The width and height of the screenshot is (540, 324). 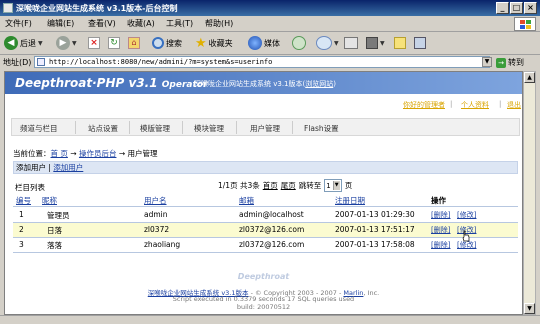 I want to click on window-title: 深喉咙企业网站生成系统 v3.1版本-后台控制, so click(x=97, y=8).